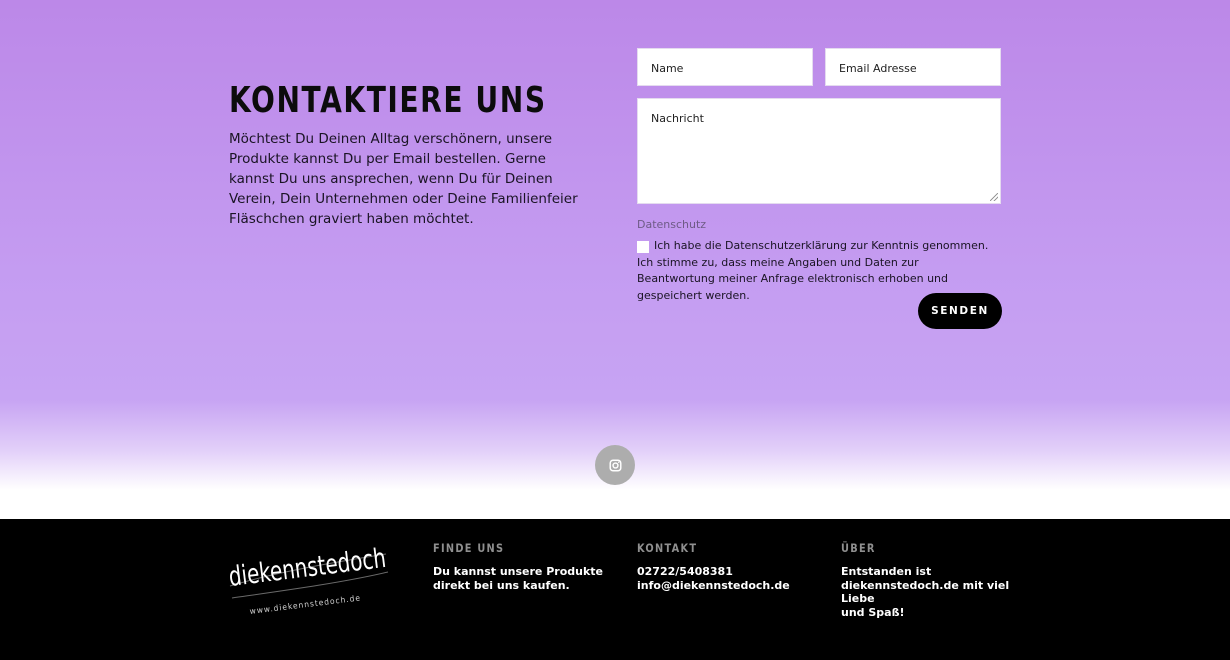 This screenshot has height=660, width=1230. I want to click on send-button: SENDEN, so click(960, 311).